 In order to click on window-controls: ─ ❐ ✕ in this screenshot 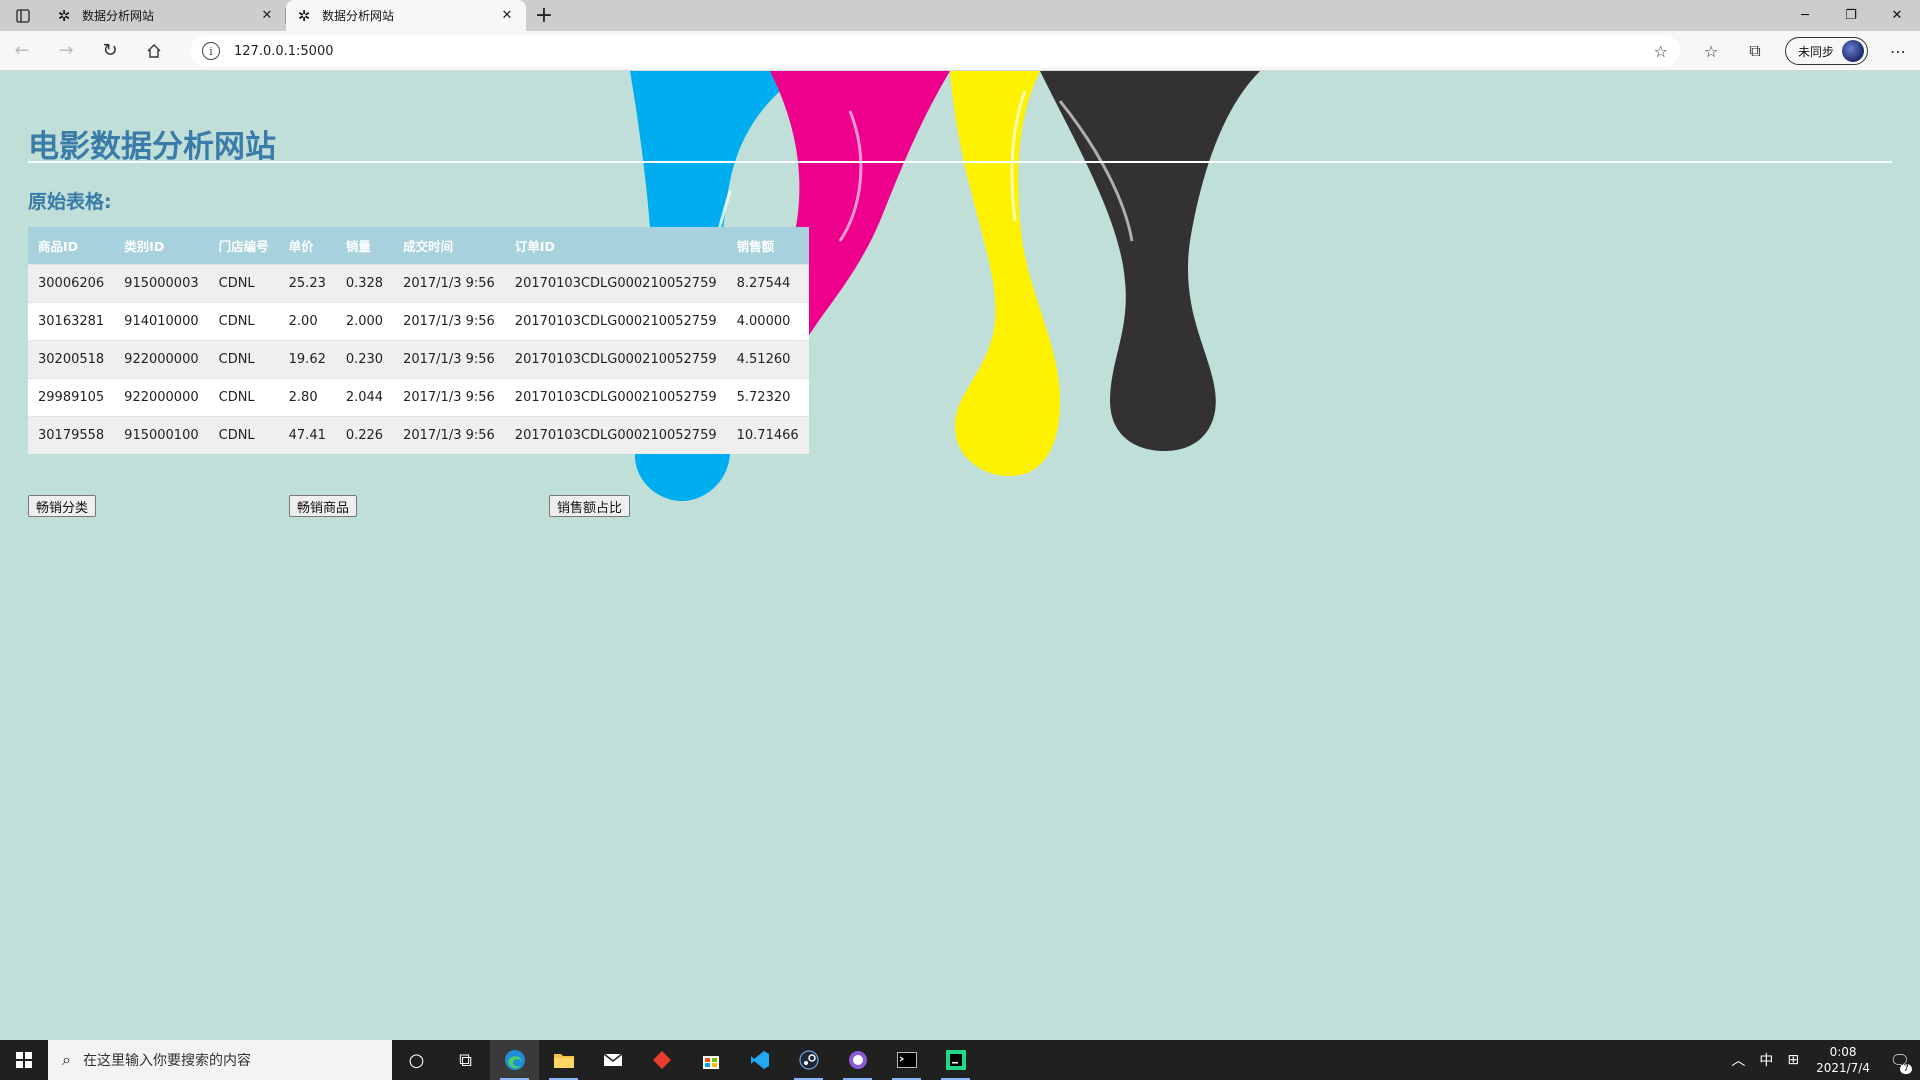, I will do `click(1851, 15)`.